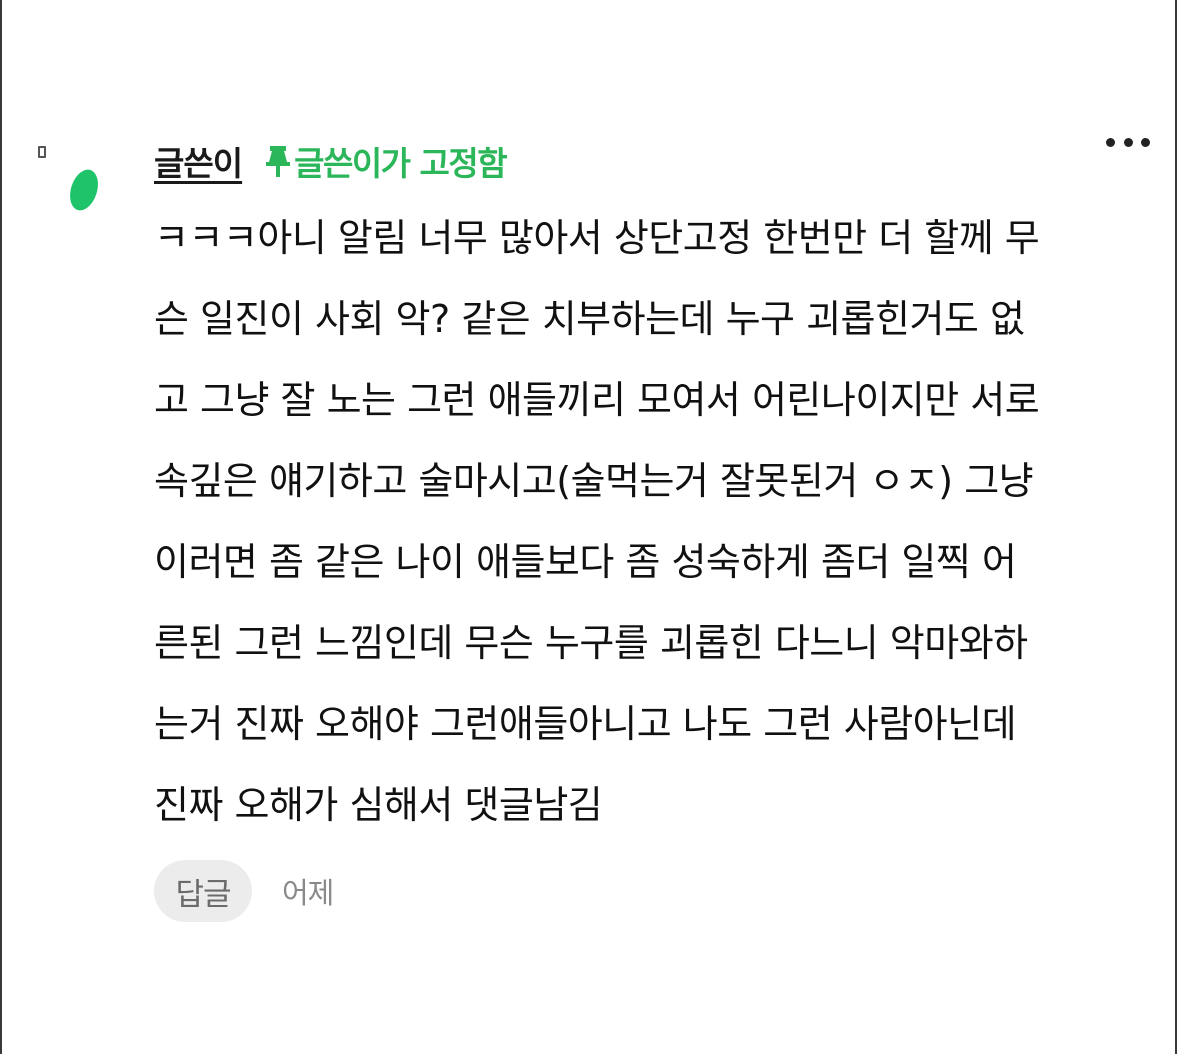  What do you see at coordinates (278, 161) in the screenshot?
I see `pin-icon` at bounding box center [278, 161].